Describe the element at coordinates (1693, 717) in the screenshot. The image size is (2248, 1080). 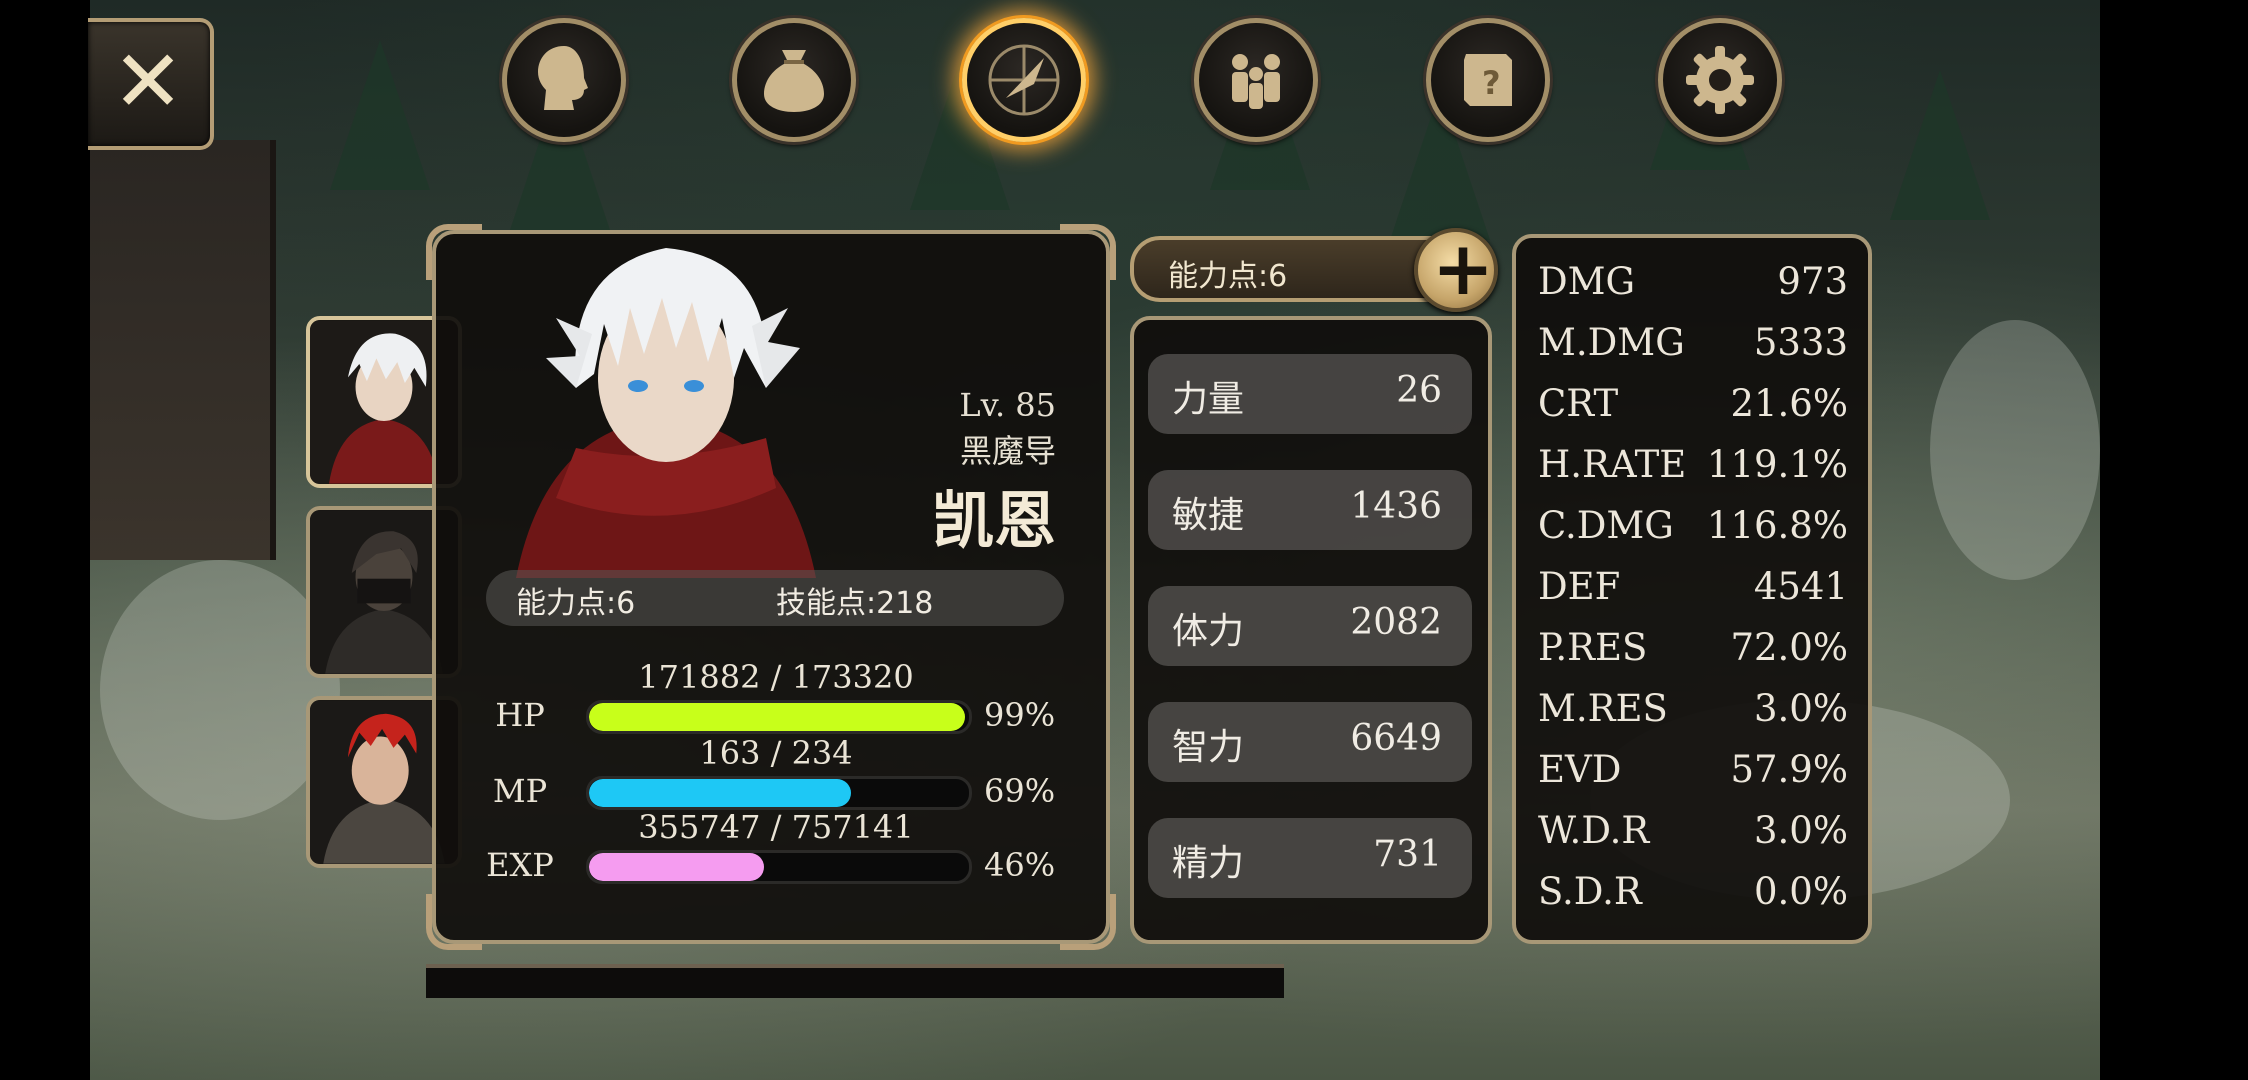
I see `stat-row-mres: M.RES 3.0%` at that location.